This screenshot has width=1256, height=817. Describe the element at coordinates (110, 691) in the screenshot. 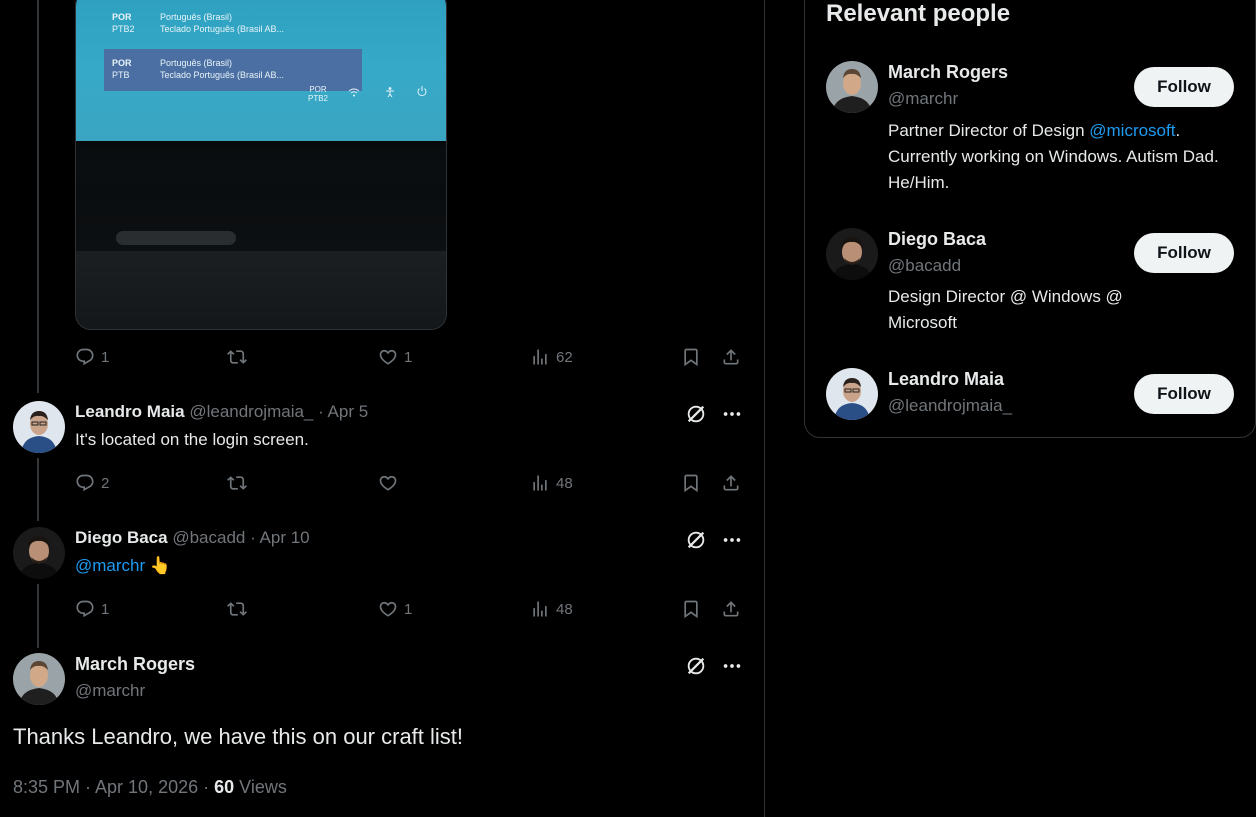

I see `author-handle: @marchr` at that location.